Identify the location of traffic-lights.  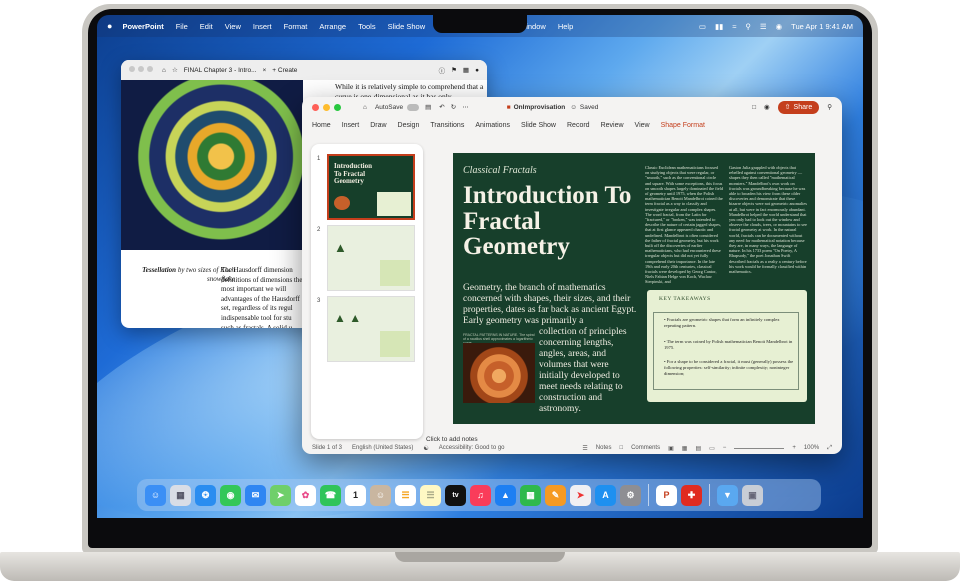
(326, 107).